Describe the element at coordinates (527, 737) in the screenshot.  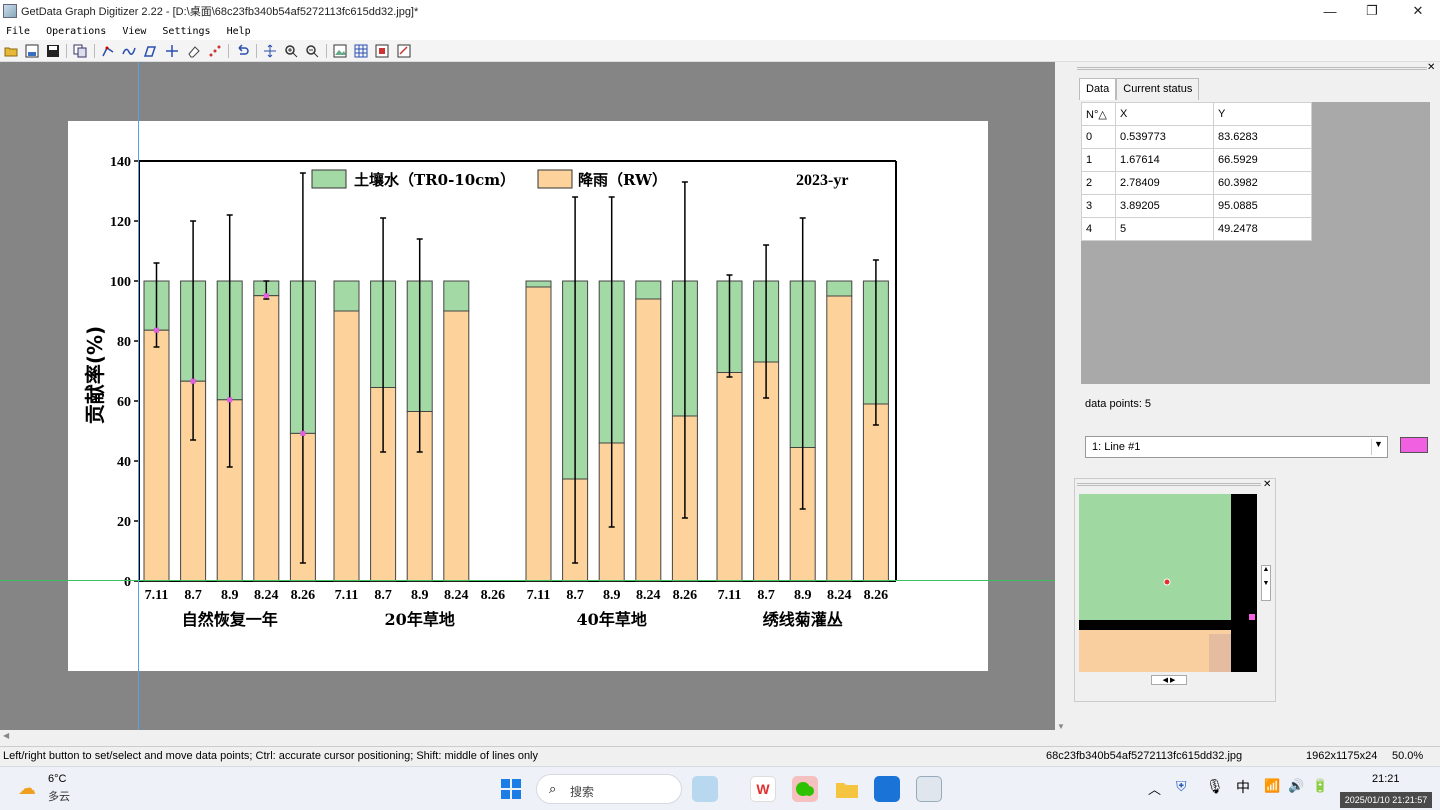
I see `horizontal-scrollbar: ◀` at that location.